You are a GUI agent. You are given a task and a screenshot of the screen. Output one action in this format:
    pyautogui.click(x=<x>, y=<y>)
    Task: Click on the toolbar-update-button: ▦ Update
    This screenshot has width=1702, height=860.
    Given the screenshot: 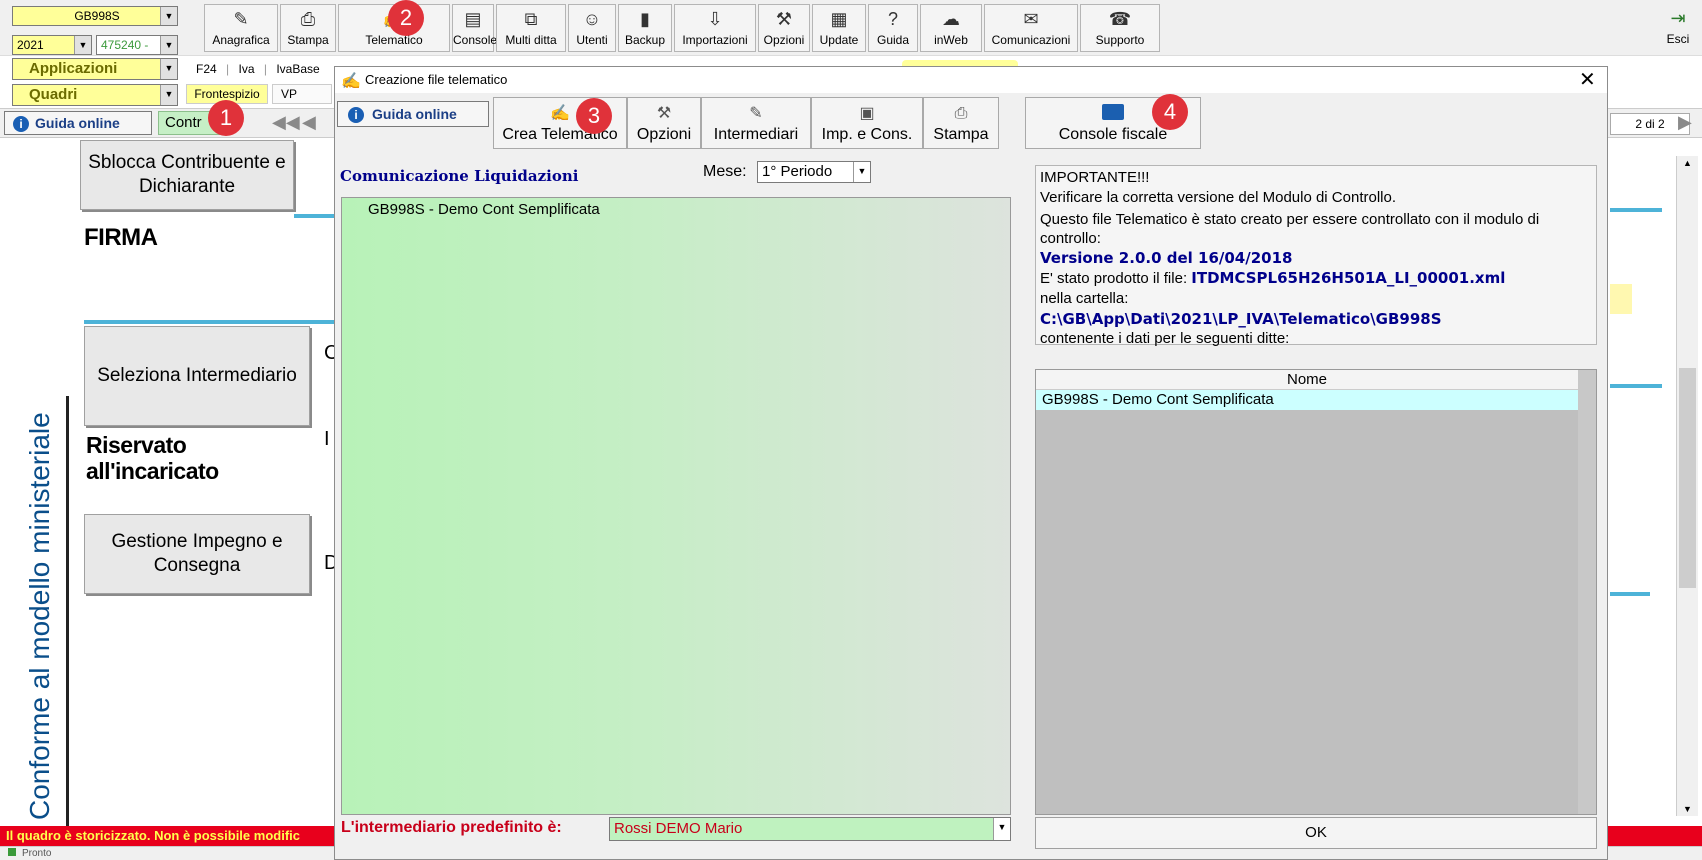 What is the action you would take?
    pyautogui.click(x=839, y=28)
    